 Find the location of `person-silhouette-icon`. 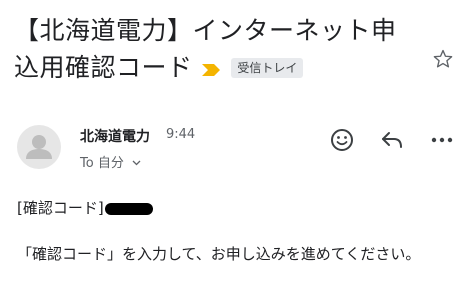

person-silhouette-icon is located at coordinates (39, 147).